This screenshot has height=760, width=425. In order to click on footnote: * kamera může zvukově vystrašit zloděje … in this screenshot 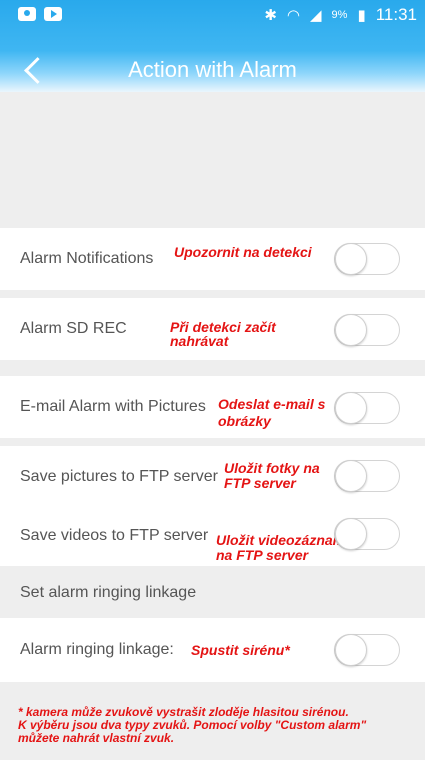, I will do `click(218, 725)`.